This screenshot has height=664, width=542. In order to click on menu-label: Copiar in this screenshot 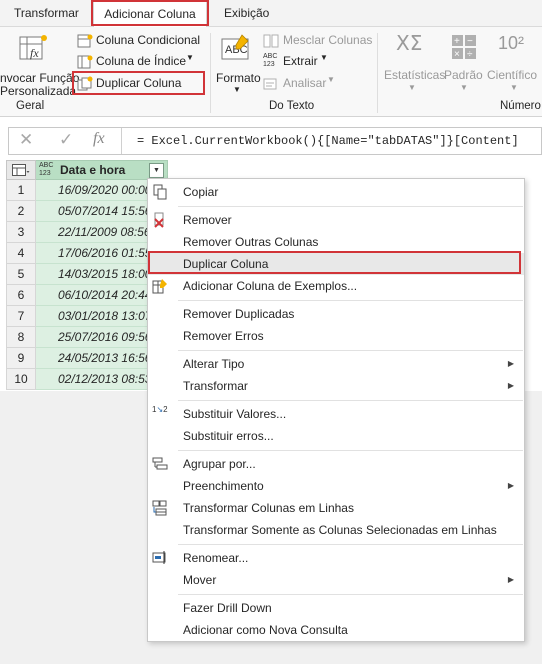, I will do `click(201, 192)`.